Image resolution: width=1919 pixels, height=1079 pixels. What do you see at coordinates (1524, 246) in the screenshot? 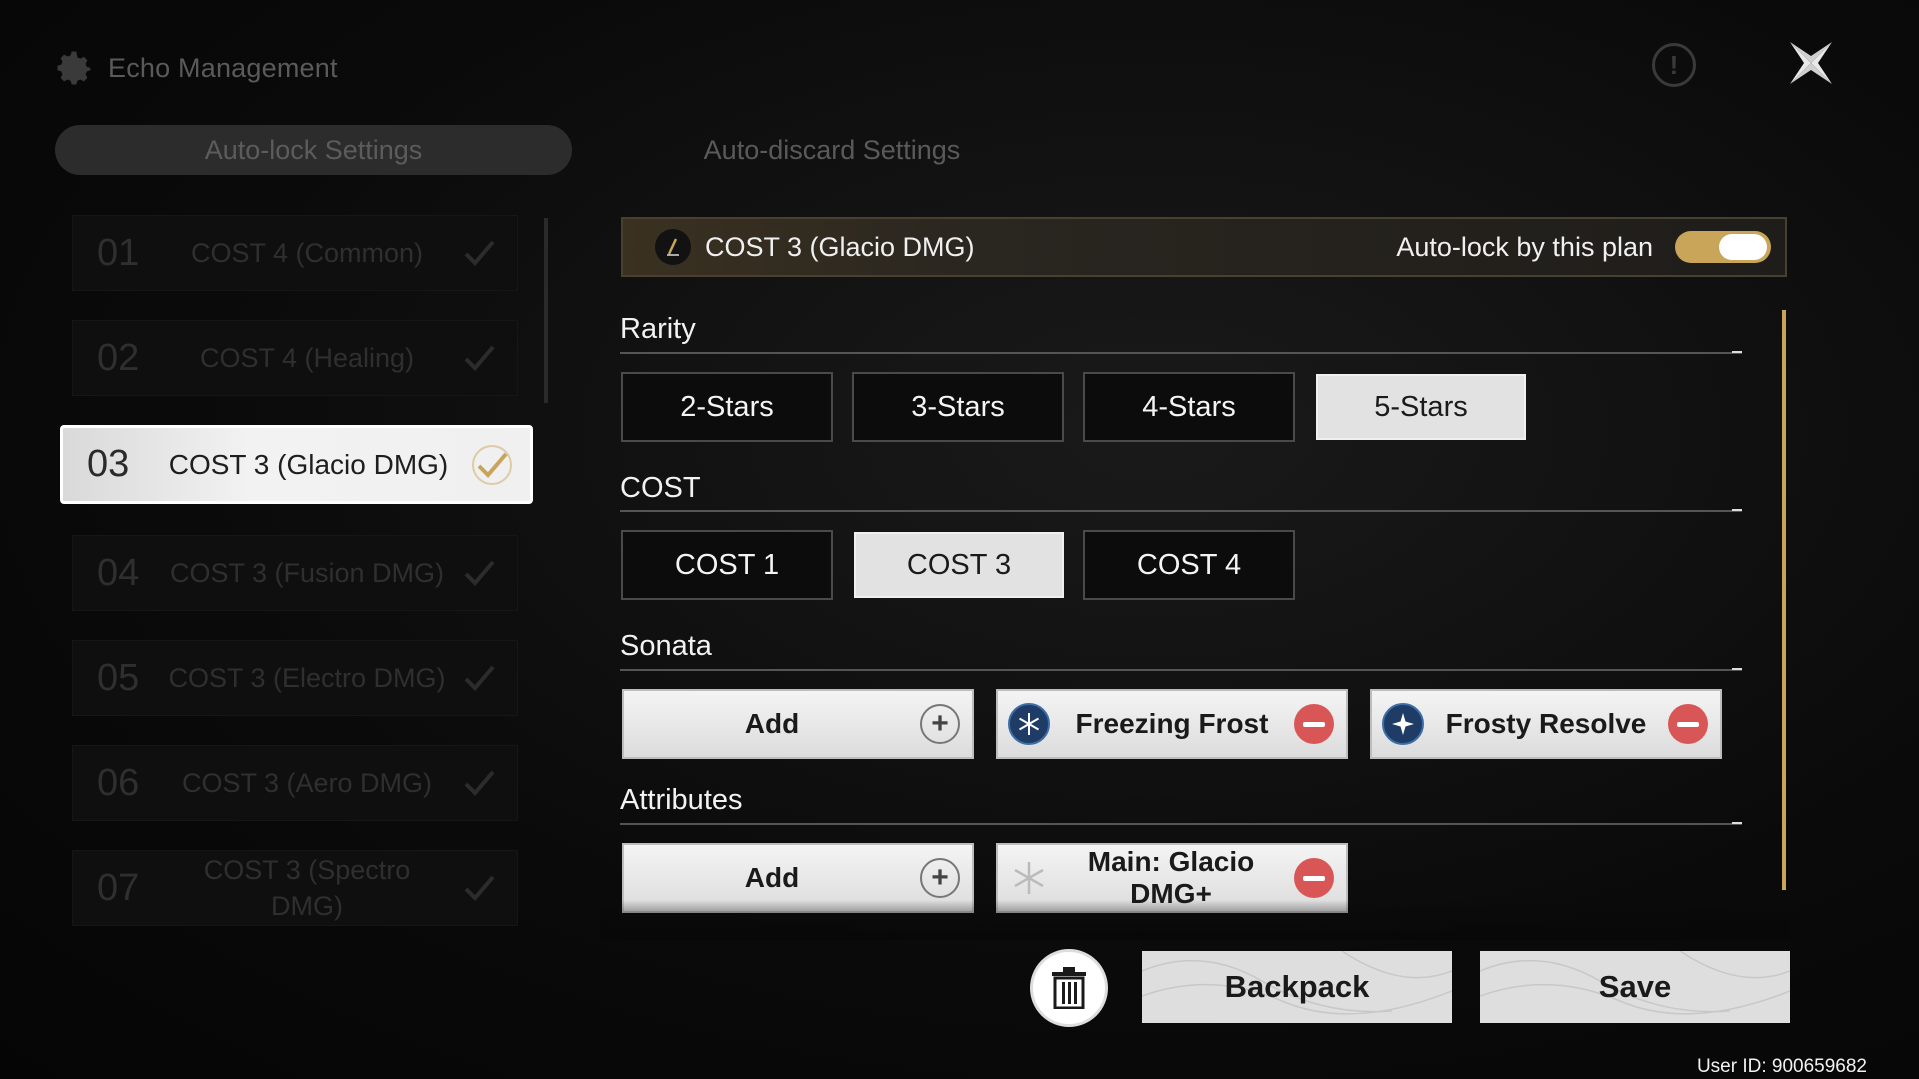
I see `autolock-label: Auto-lock by this plan` at bounding box center [1524, 246].